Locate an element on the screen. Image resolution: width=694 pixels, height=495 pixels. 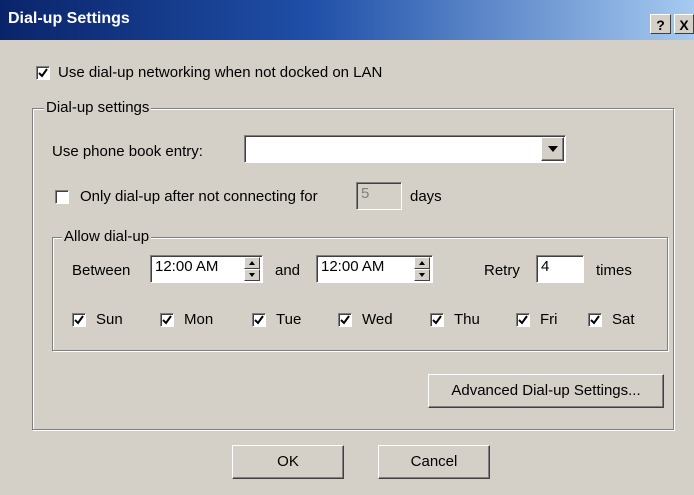
day-checkbox-tue is located at coordinates (259, 320).